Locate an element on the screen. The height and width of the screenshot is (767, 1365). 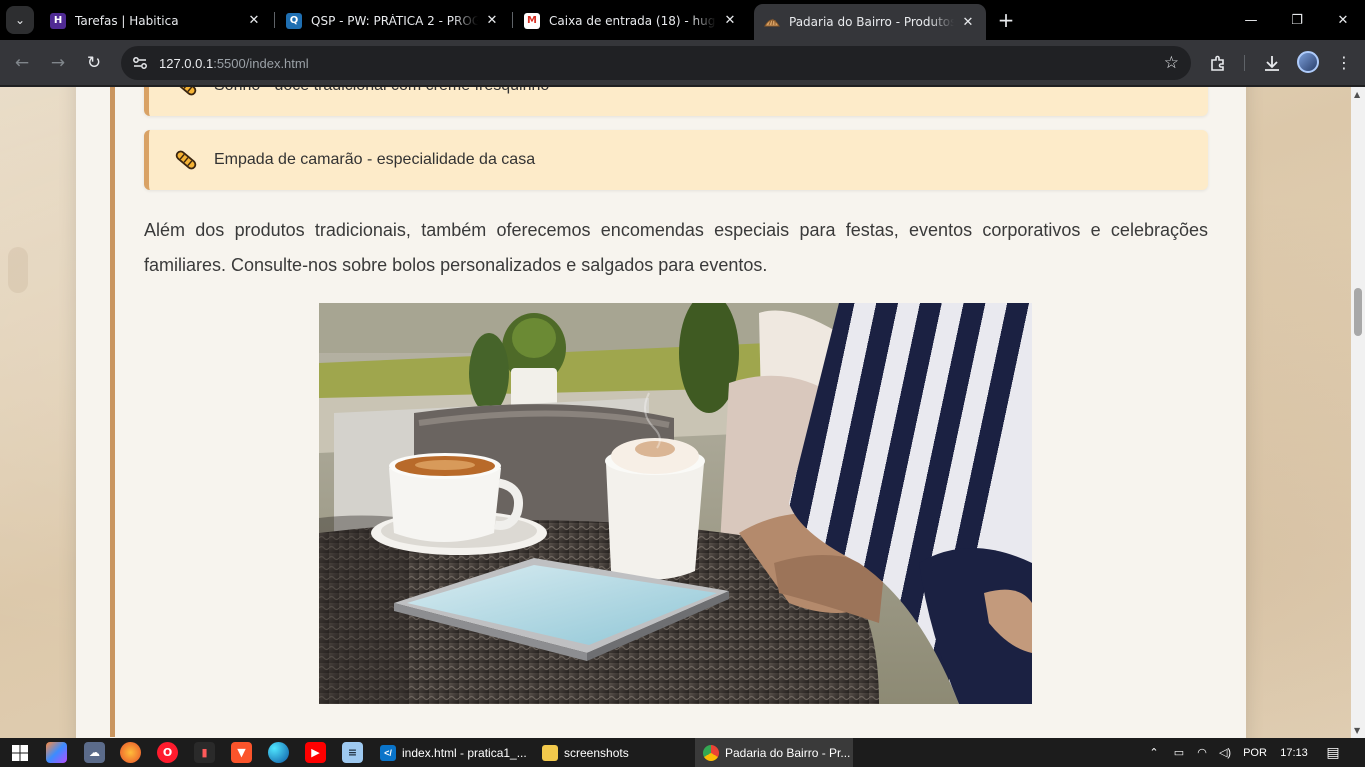
new-tab-button: + is located at coordinates (1006, 20).